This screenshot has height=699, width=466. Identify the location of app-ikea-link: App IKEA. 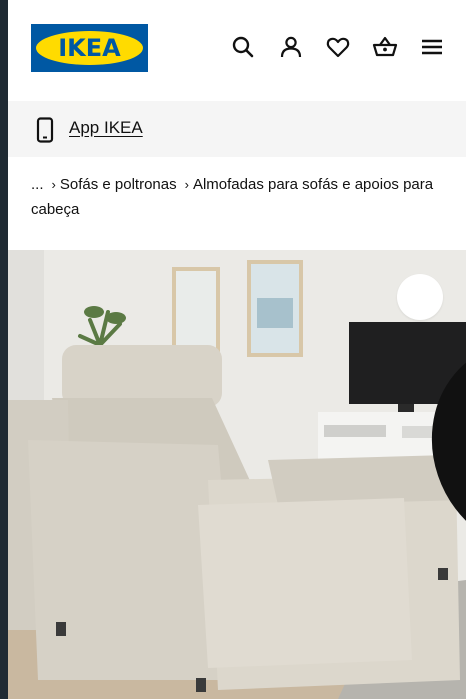
(106, 128).